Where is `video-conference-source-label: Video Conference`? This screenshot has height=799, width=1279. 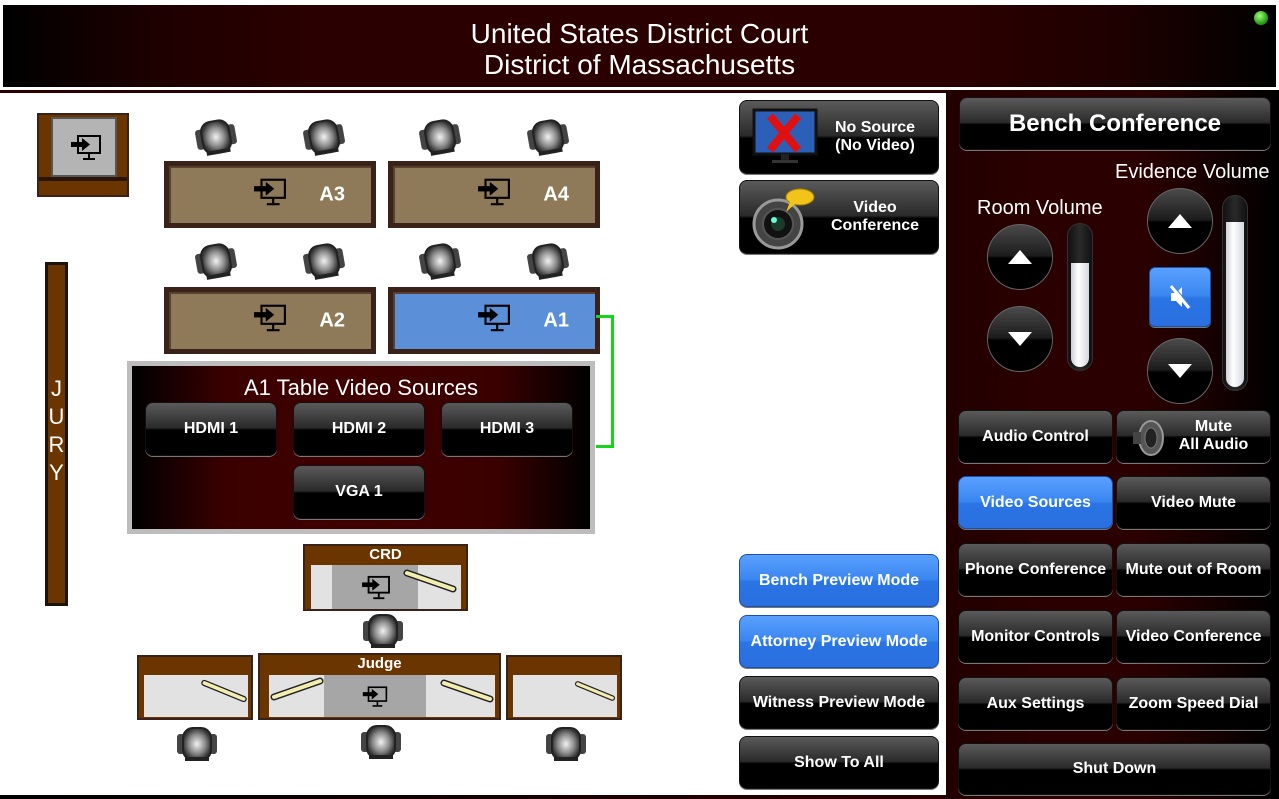 video-conference-source-label: Video Conference is located at coordinates (875, 217).